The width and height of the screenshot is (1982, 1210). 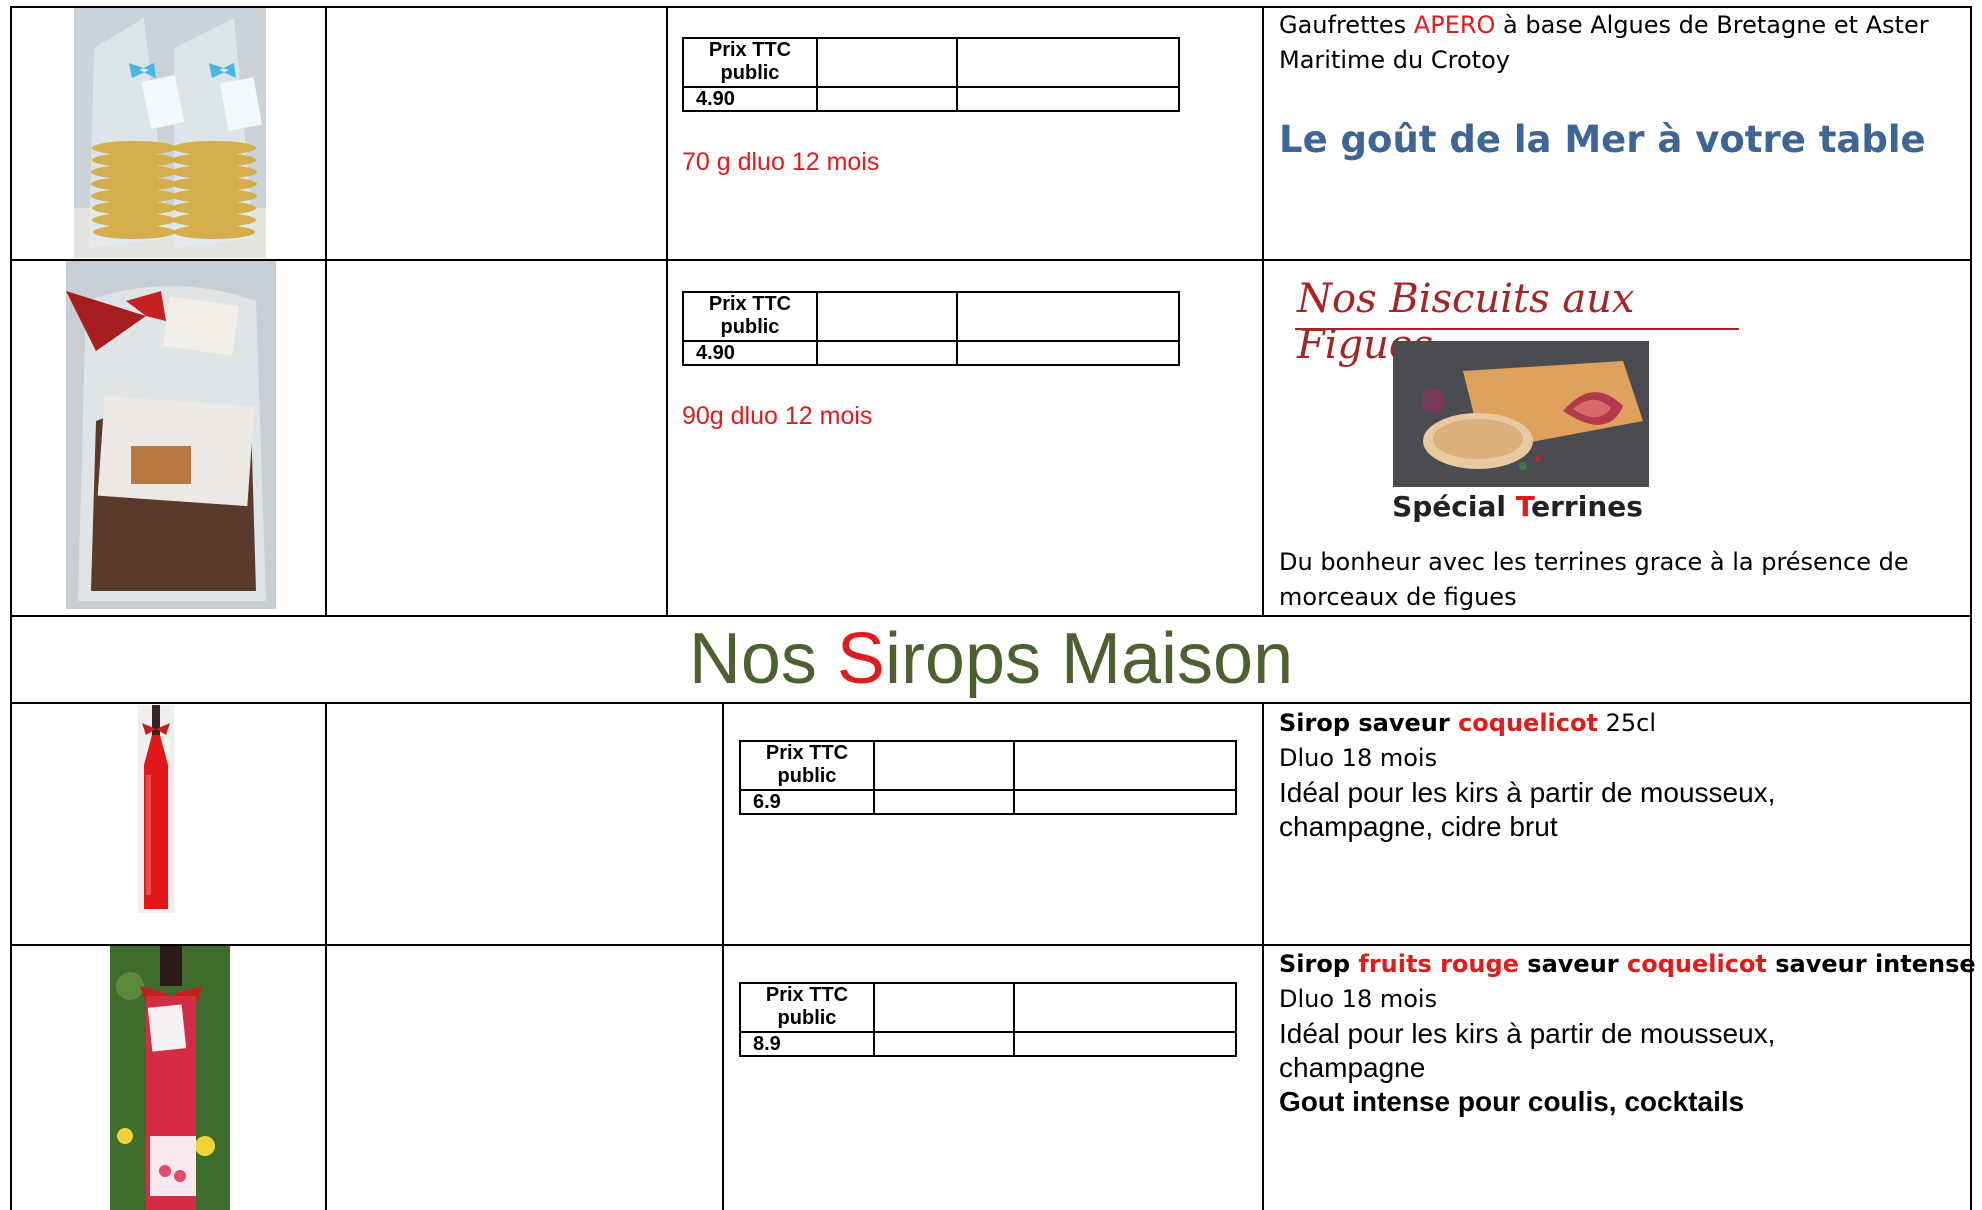 What do you see at coordinates (767, 802) in the screenshot?
I see `price-value: 6.9` at bounding box center [767, 802].